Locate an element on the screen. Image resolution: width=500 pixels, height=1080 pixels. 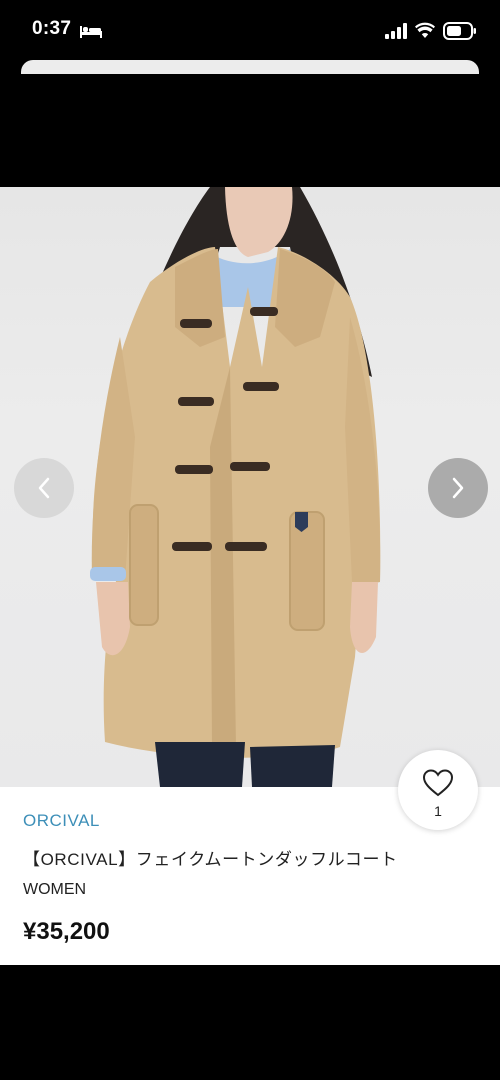
product-name: 【ORCIVAL】フェイクムートンダッフルコート is located at coordinates (210, 857).